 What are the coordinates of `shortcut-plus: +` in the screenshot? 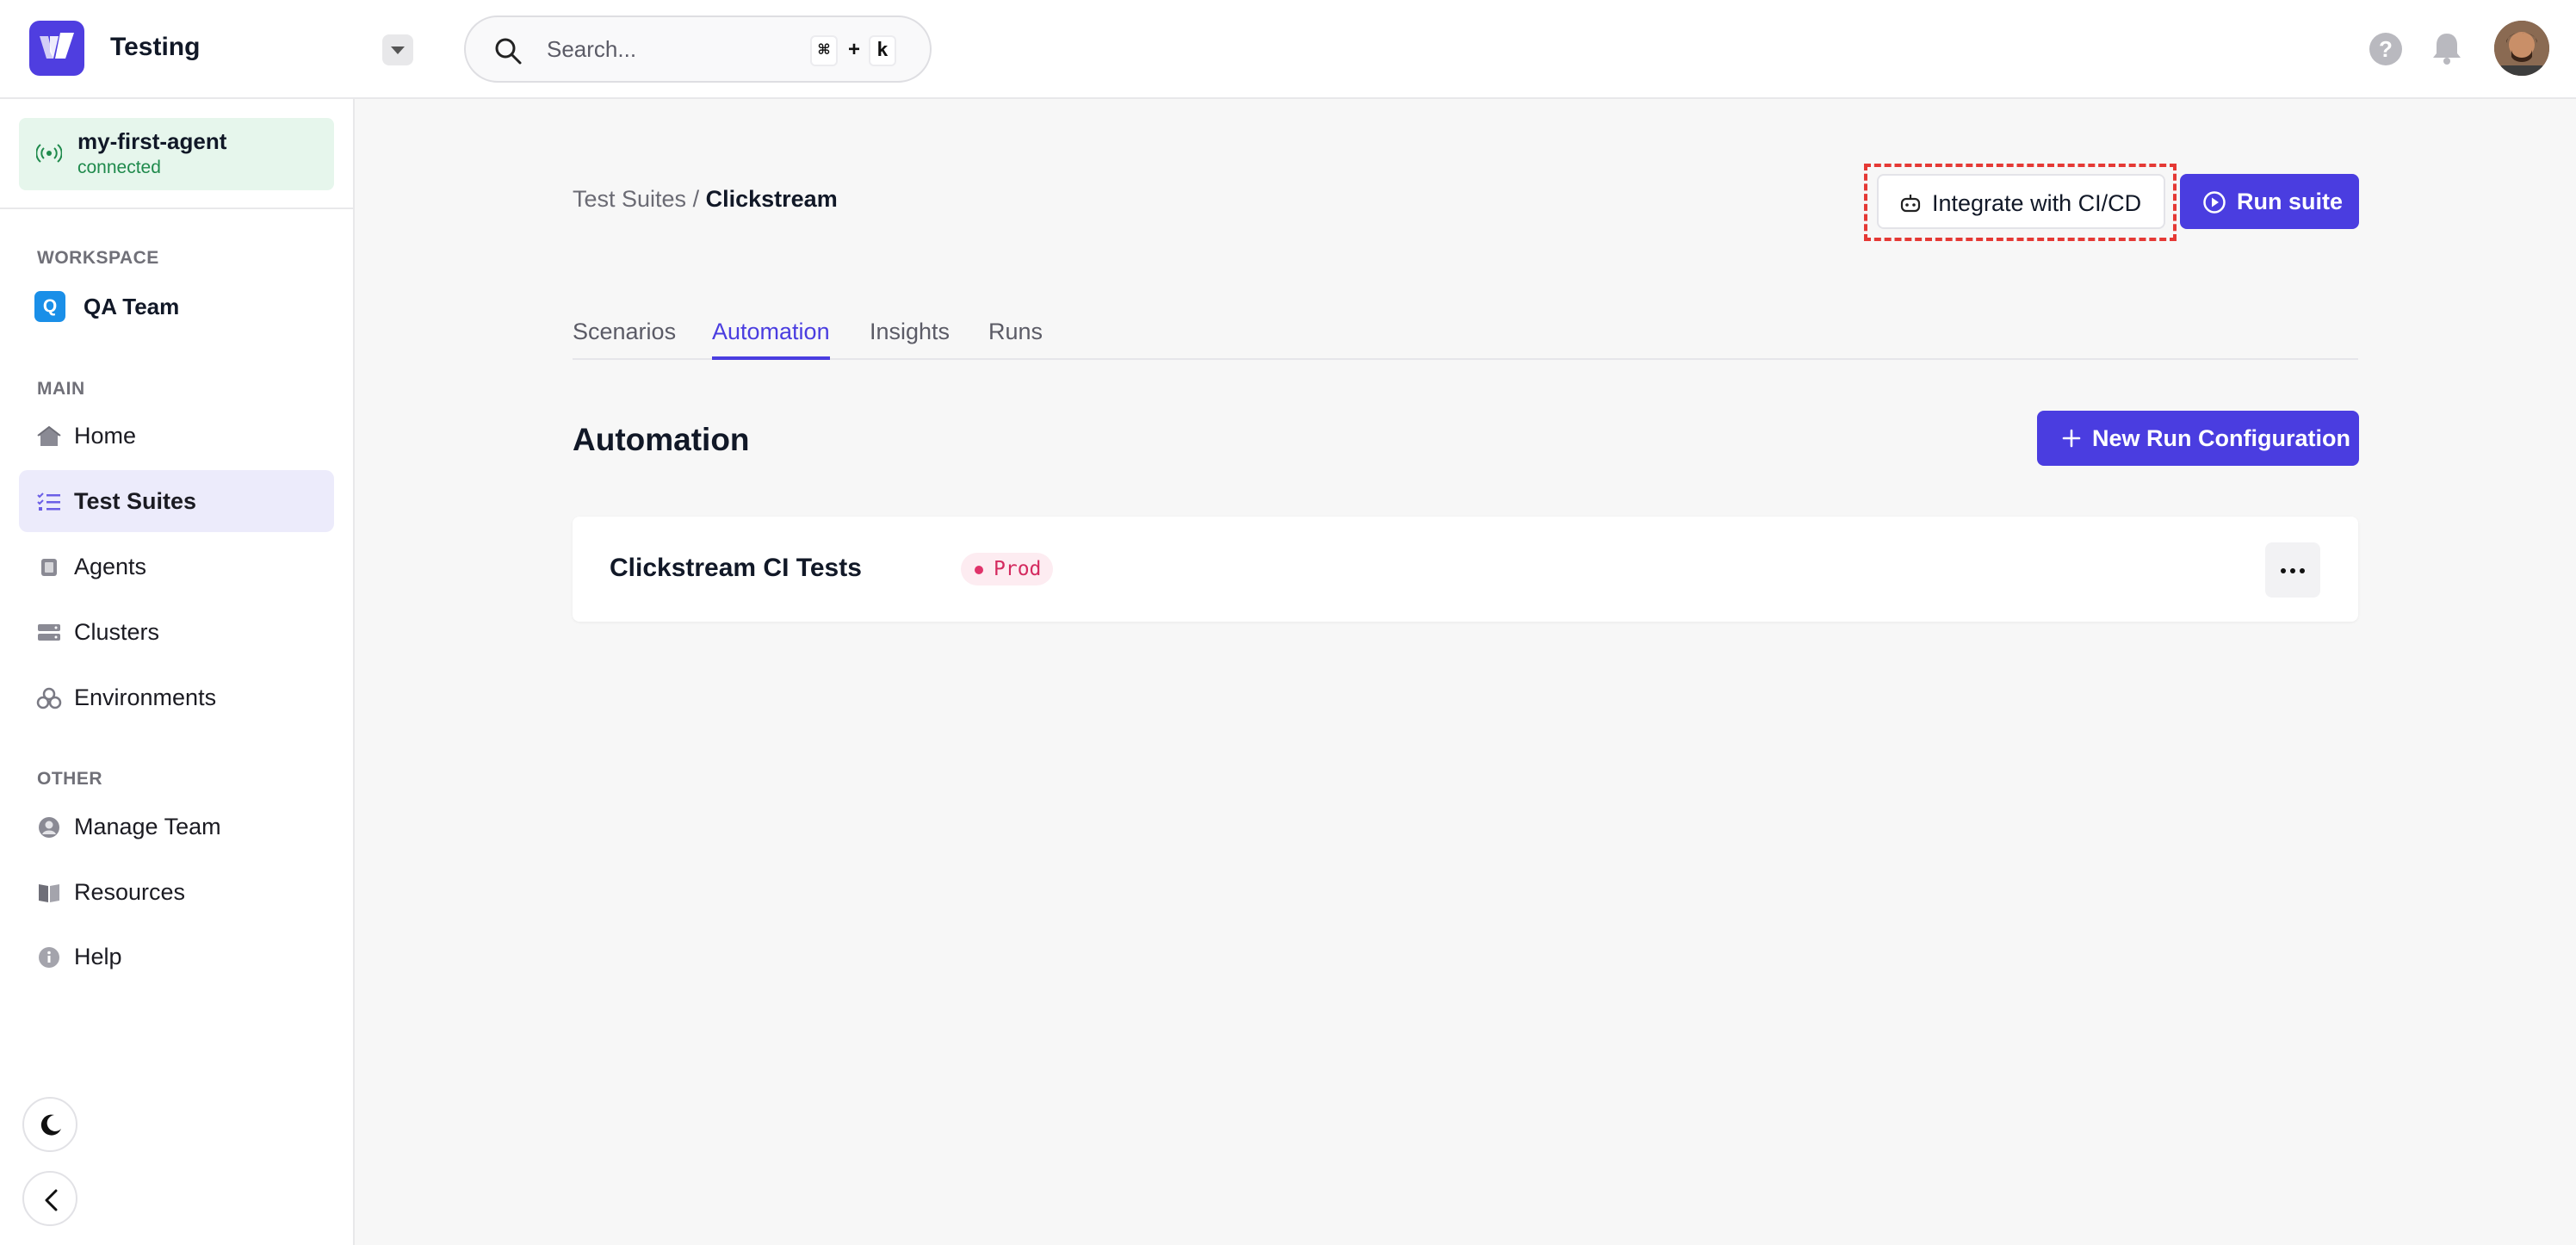 It's located at (854, 50).